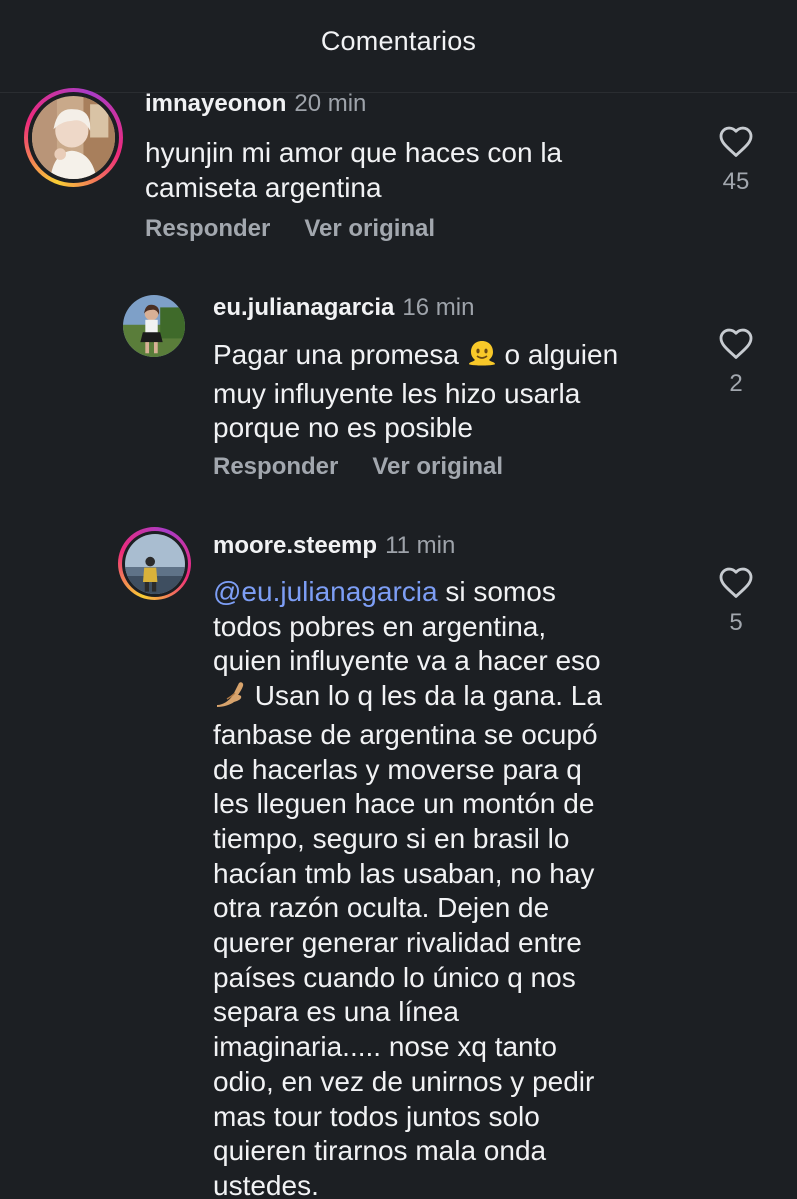  I want to click on username: imnayeonon, so click(215, 103).